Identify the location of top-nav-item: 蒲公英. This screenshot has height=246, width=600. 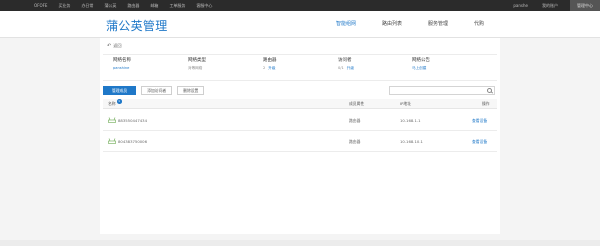
(110, 5).